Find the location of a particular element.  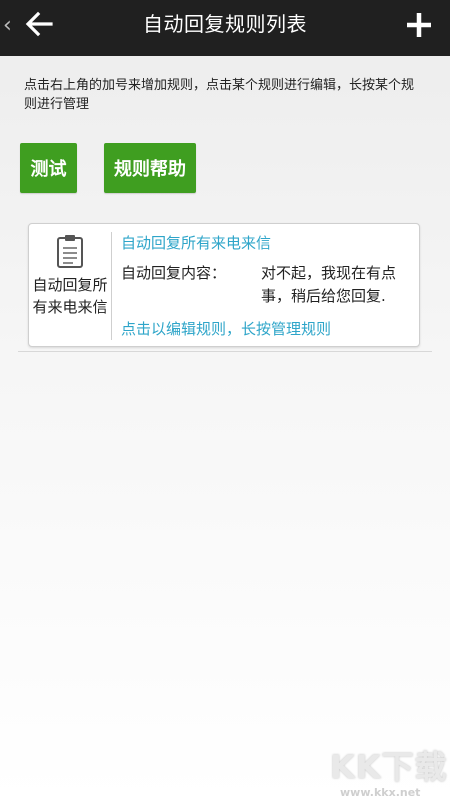

rule-card-hint: 点击以编辑规则，长按管理规则 is located at coordinates (226, 329).